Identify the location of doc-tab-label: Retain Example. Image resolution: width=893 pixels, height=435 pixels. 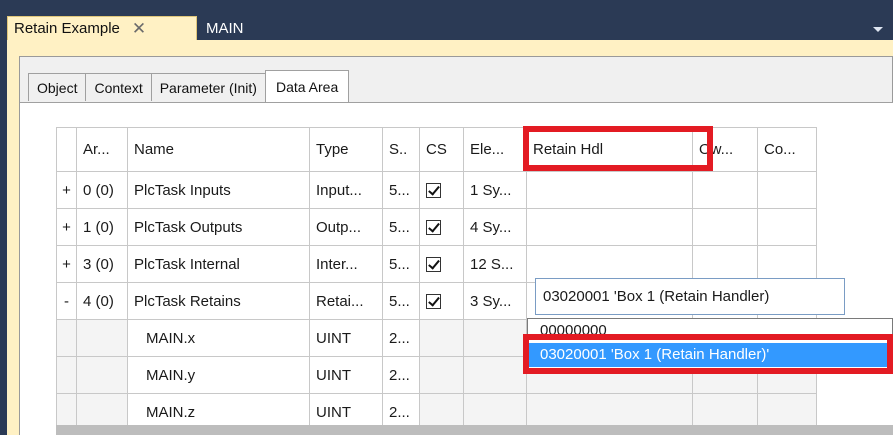
(67, 28).